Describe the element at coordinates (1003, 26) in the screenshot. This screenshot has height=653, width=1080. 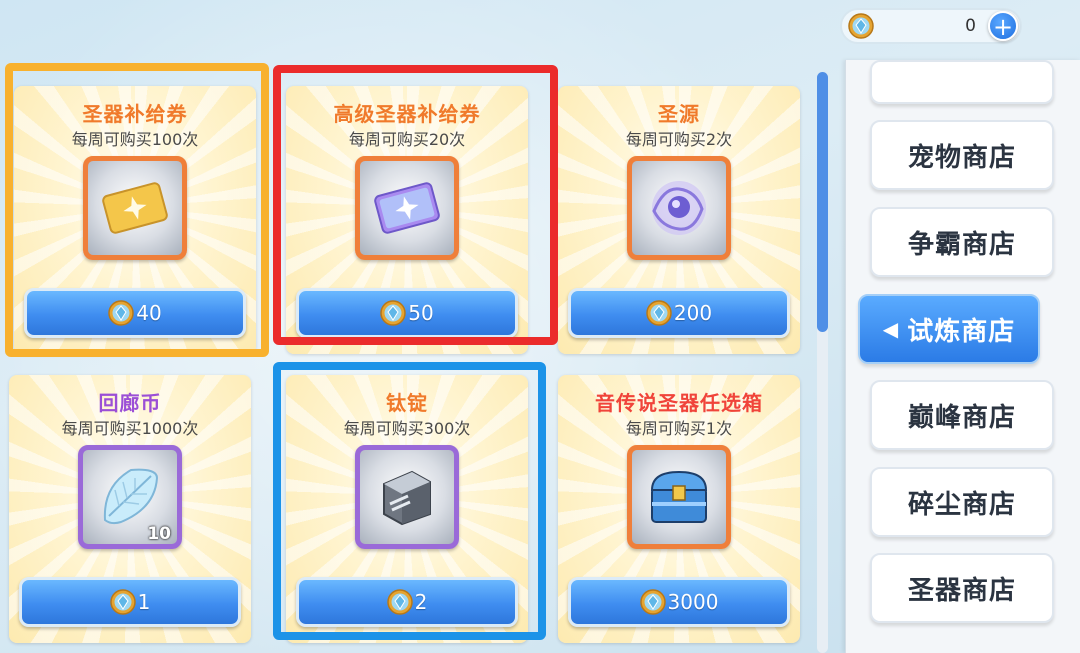
I see `add-currency-button: +` at that location.